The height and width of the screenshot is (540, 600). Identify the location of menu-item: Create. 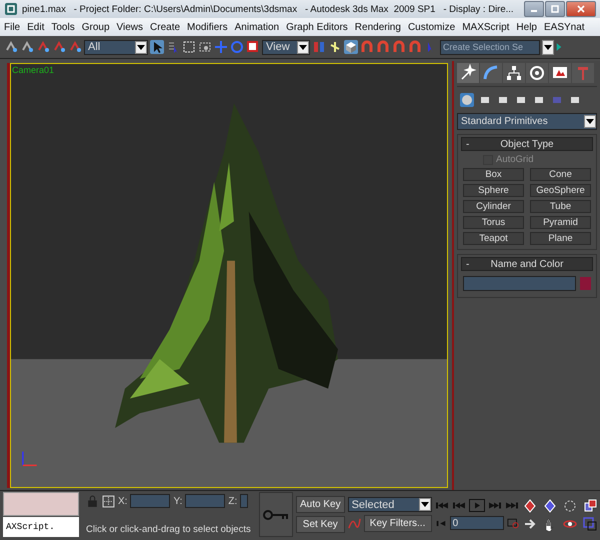
(165, 27).